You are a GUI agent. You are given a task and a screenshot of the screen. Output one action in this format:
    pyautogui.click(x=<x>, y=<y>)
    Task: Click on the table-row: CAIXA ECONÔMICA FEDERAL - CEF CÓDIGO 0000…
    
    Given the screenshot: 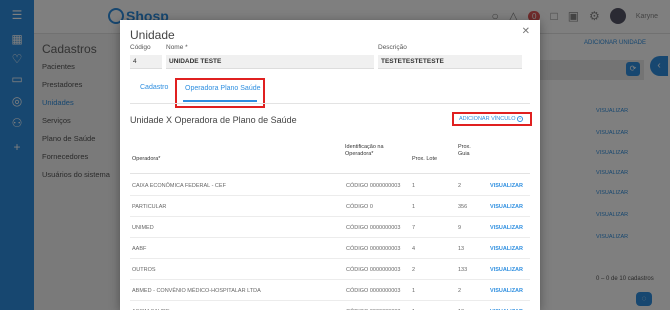 What is the action you would take?
    pyautogui.click(x=330, y=186)
    